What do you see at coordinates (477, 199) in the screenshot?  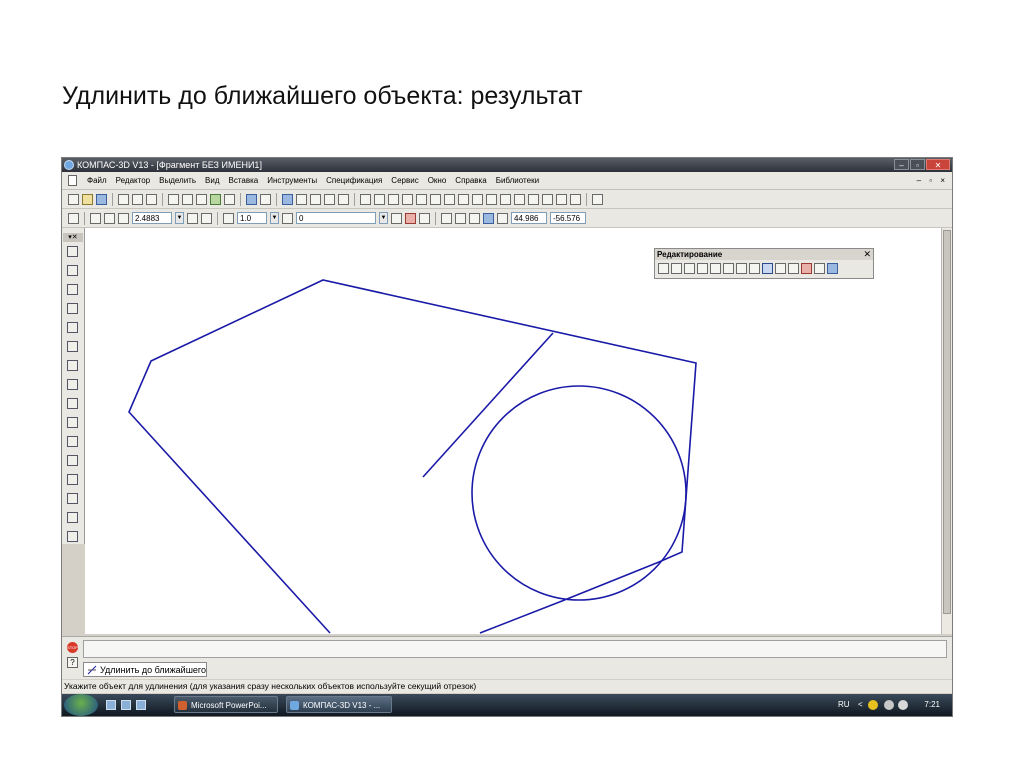 I see `chamfer-icon` at bounding box center [477, 199].